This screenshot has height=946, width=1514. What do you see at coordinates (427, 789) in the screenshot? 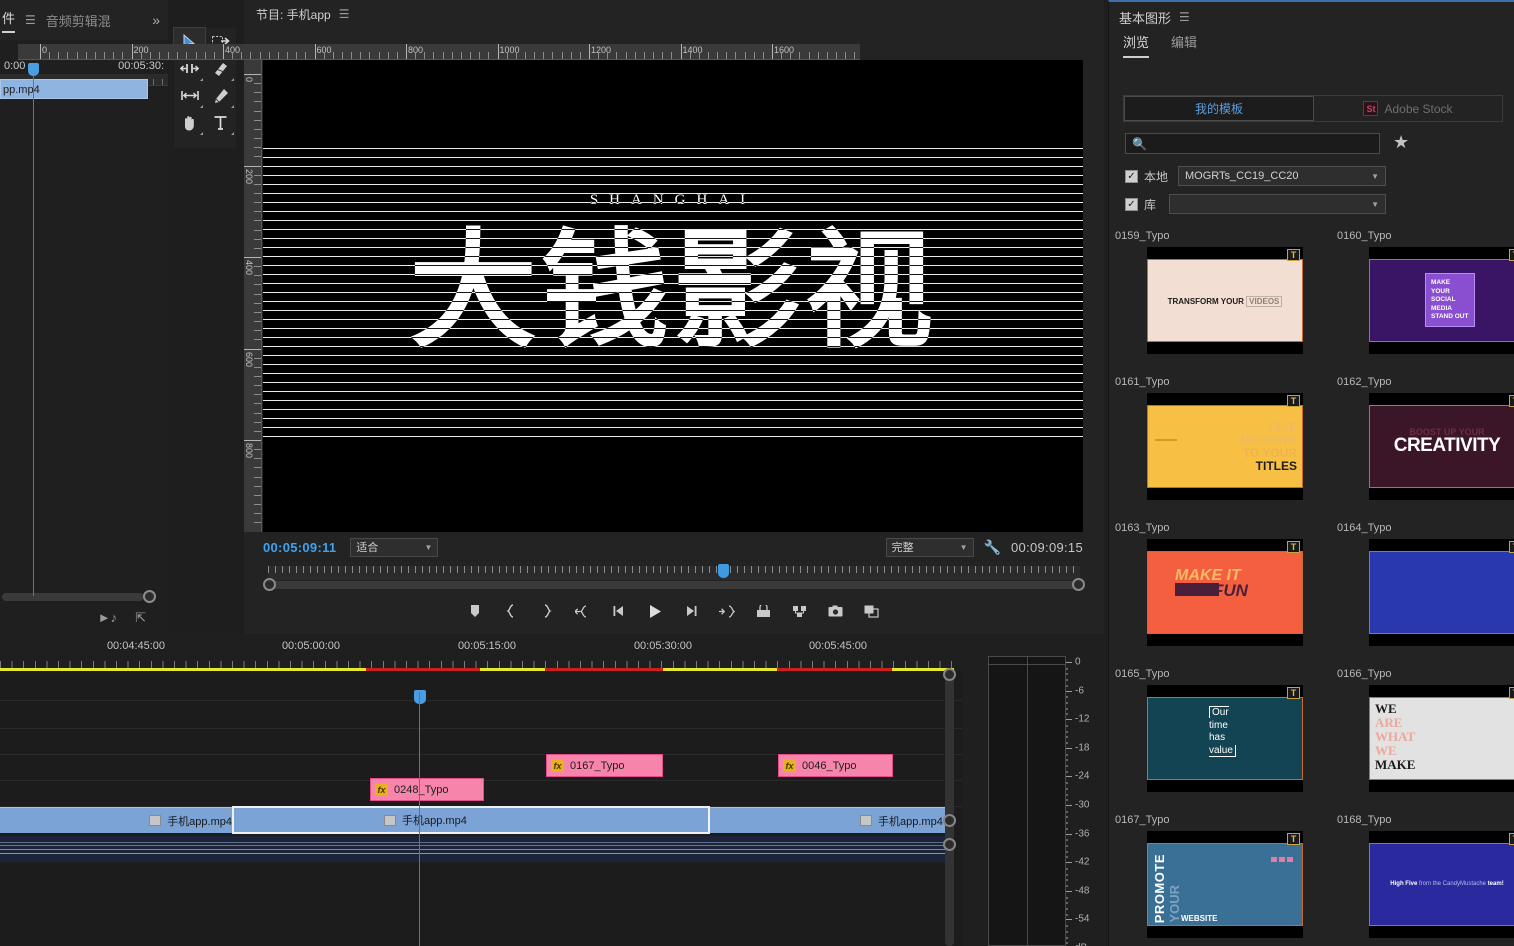
I see `timeline-graphic-clip: fx 0248_Typo` at bounding box center [427, 789].